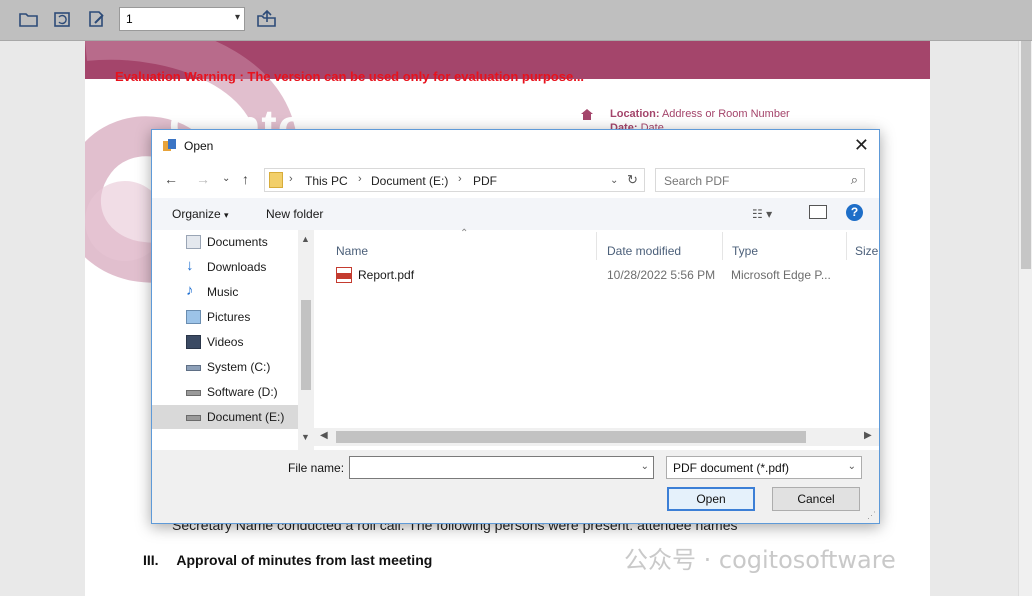 The height and width of the screenshot is (596, 1032). Describe the element at coordinates (151, 560) in the screenshot. I see `section-number: III.` at that location.